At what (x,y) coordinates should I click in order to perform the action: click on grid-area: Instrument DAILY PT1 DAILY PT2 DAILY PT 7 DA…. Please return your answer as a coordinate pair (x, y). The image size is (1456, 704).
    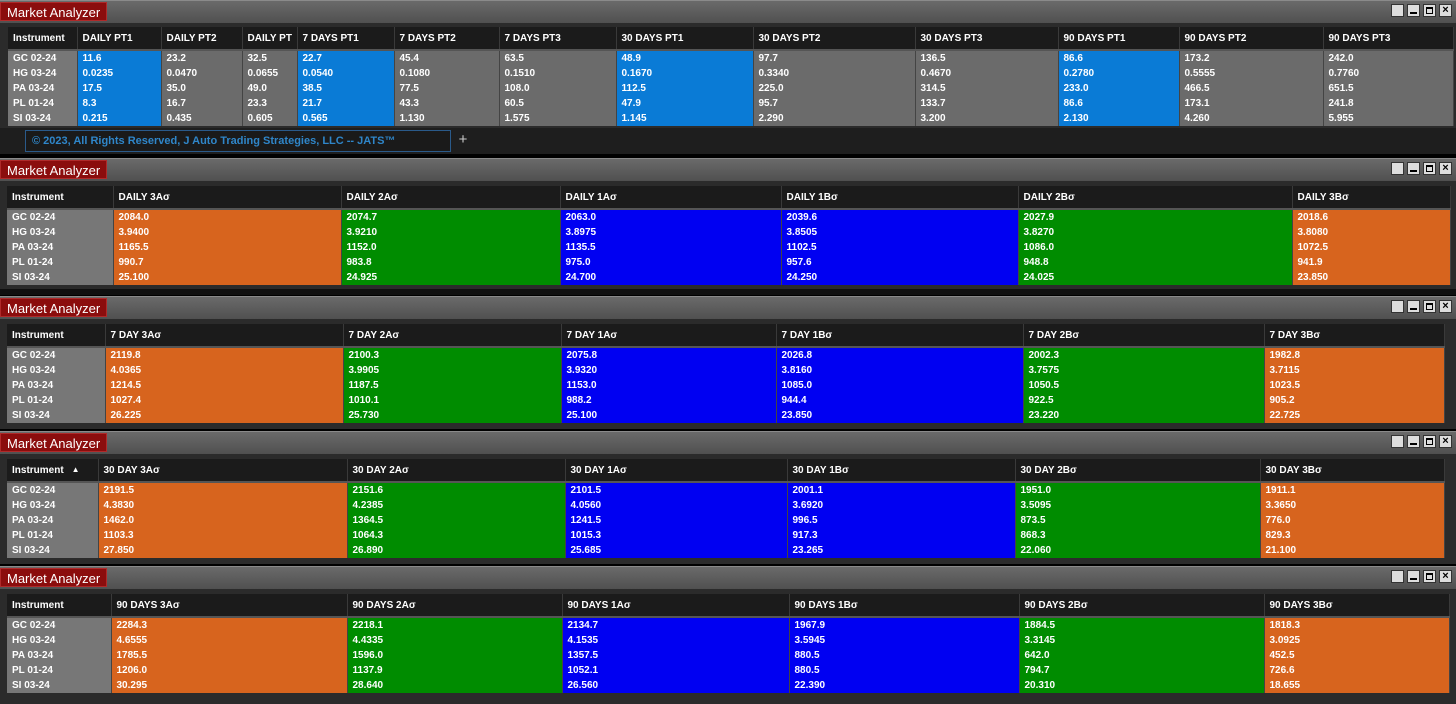
    Looking at the image, I should click on (728, 75).